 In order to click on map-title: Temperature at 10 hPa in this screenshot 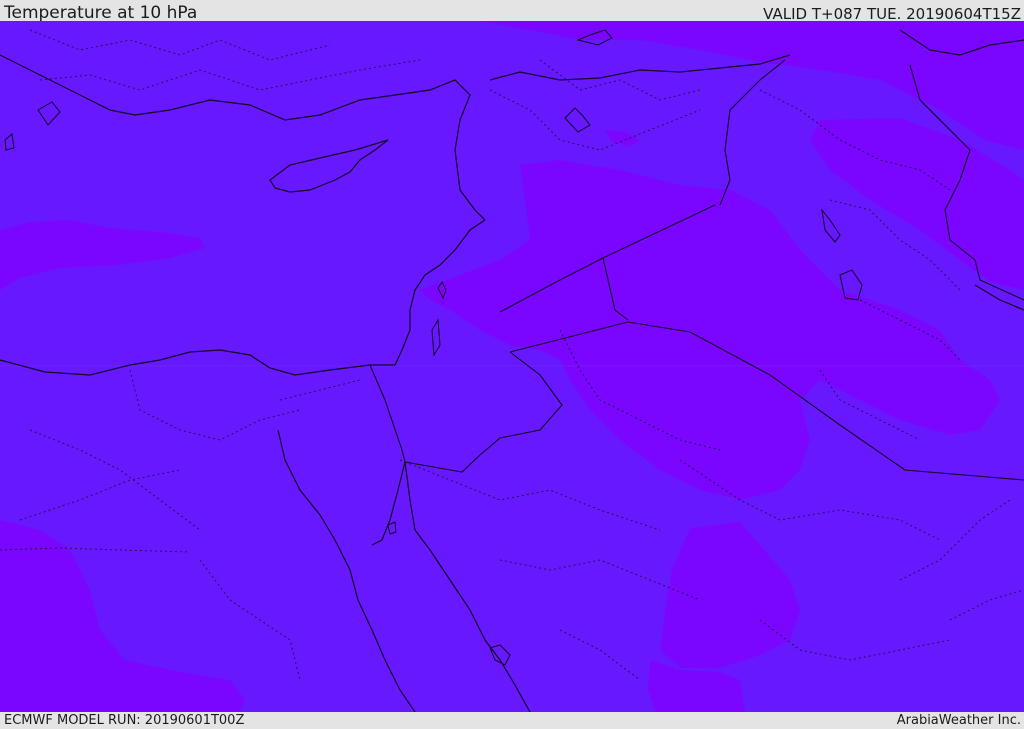, I will do `click(101, 13)`.